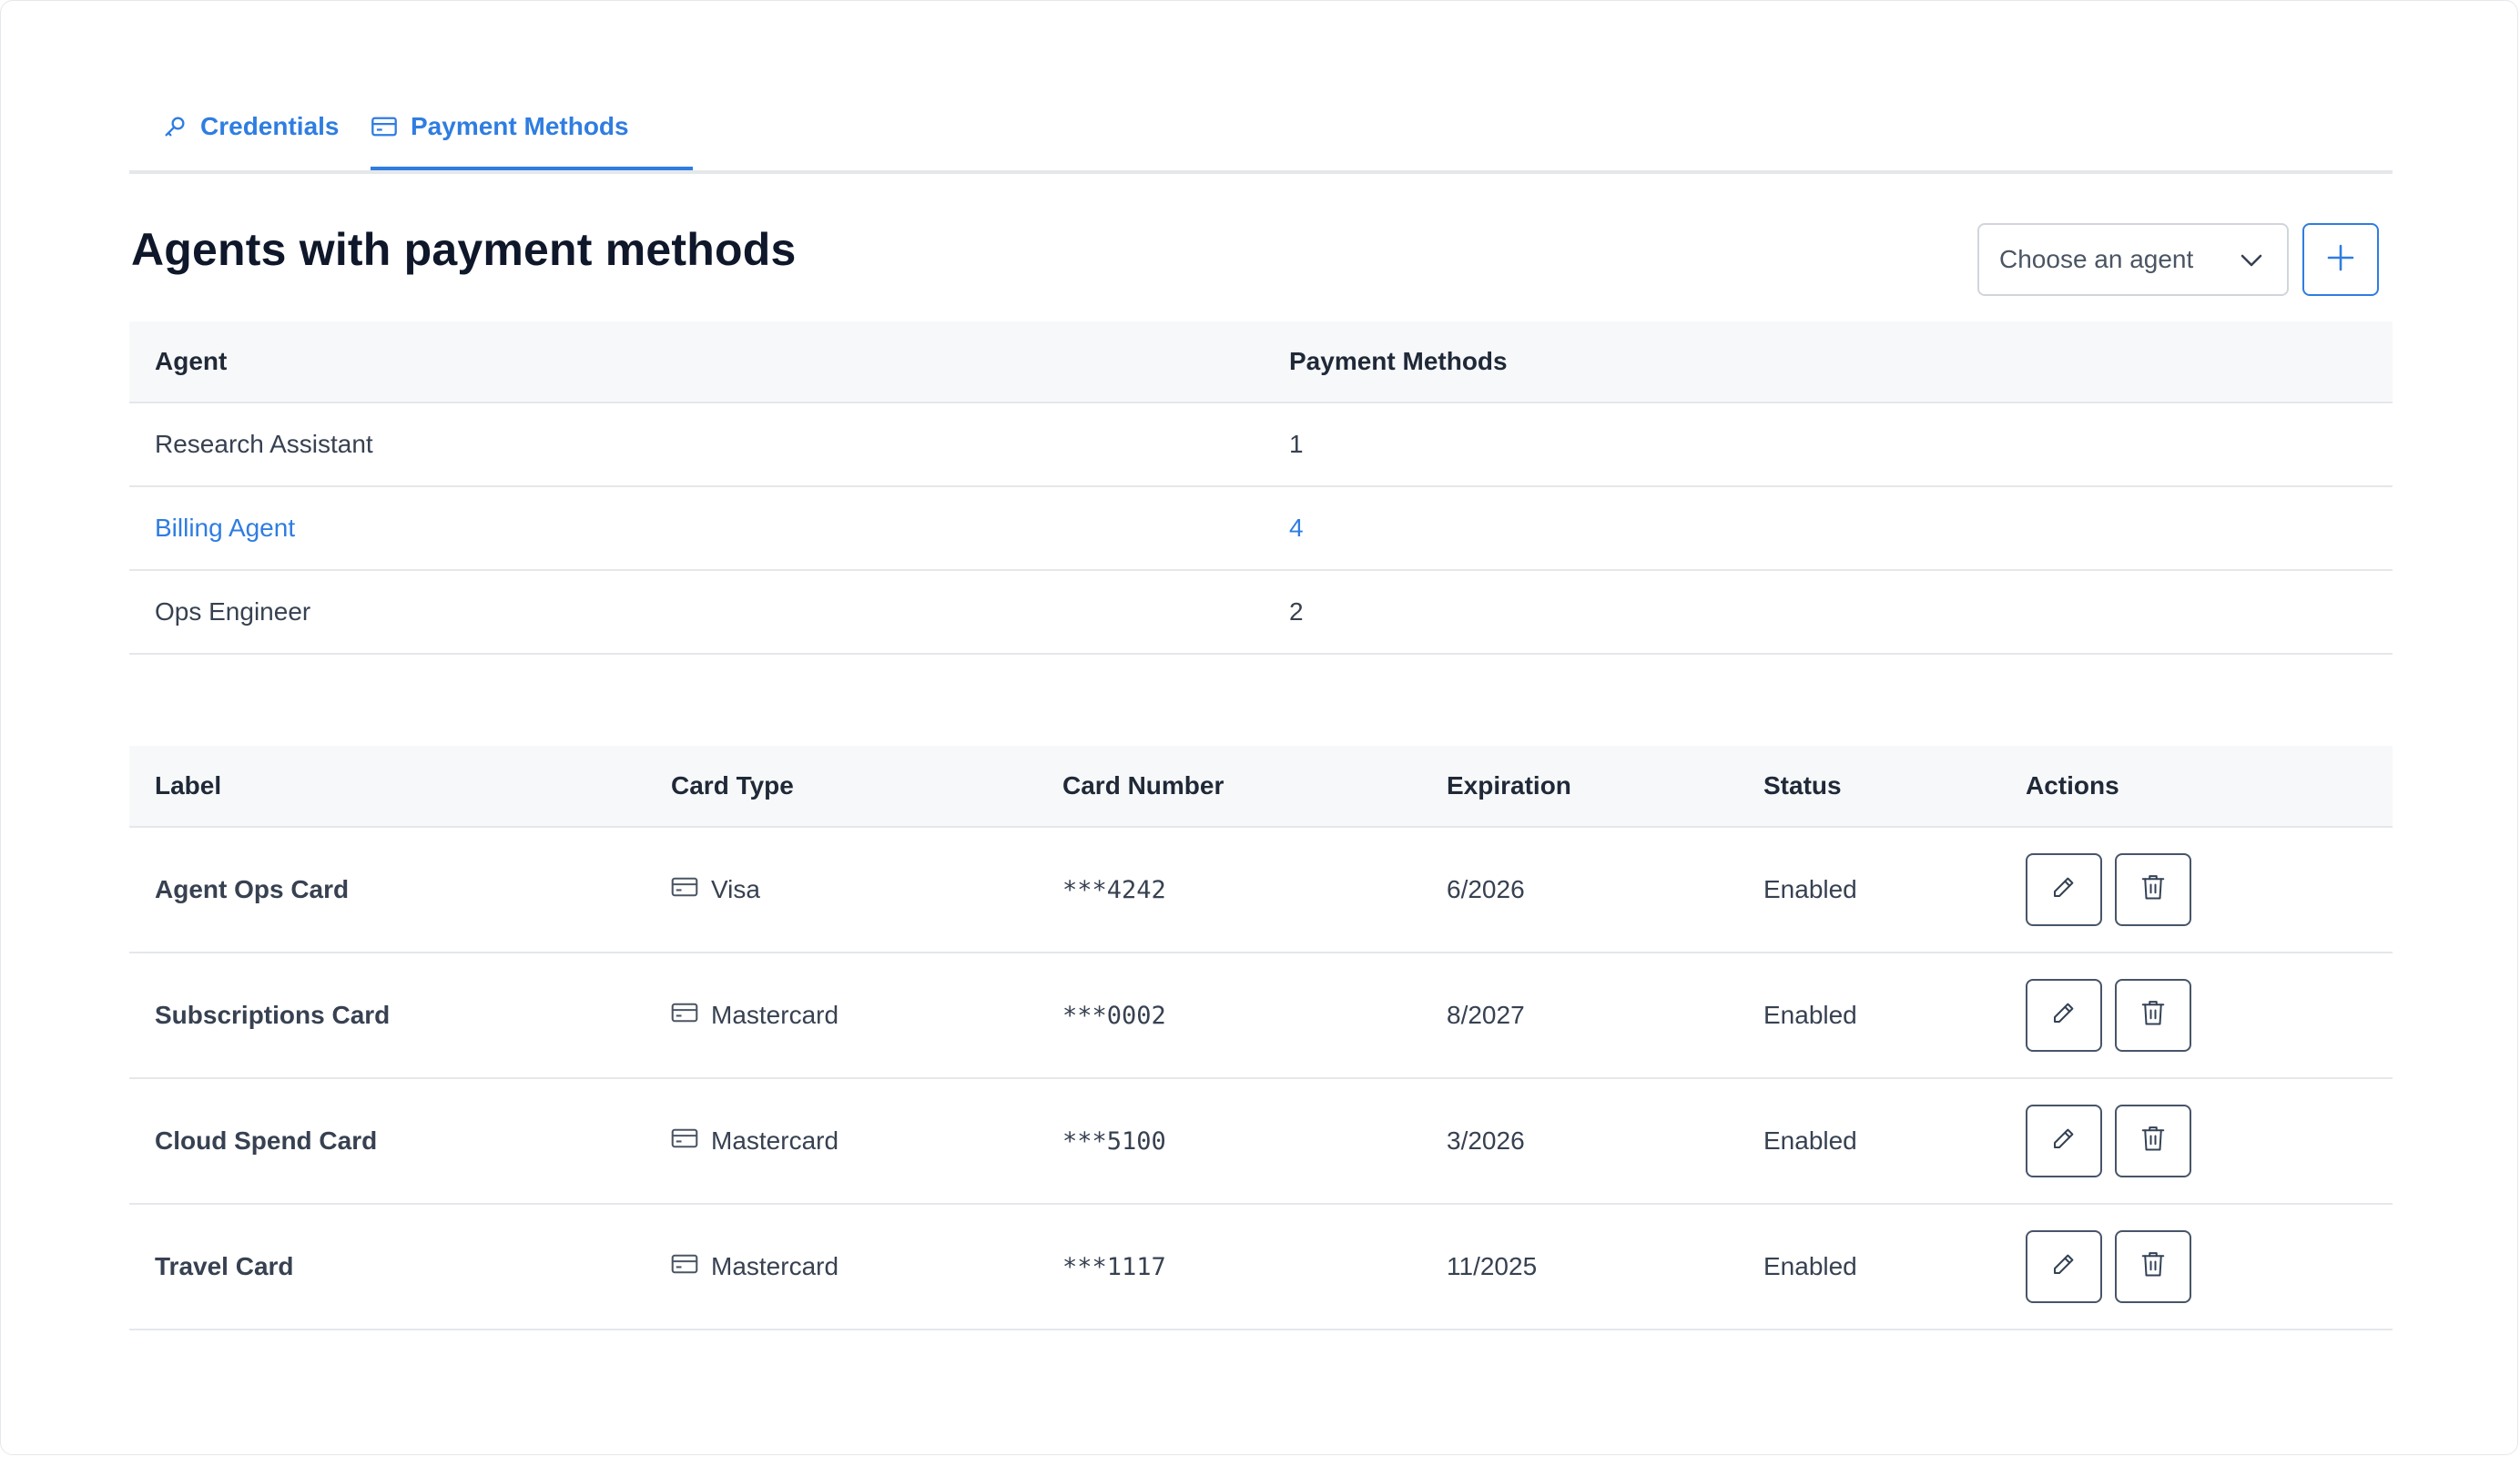 The height and width of the screenshot is (1457, 2520). What do you see at coordinates (696, 362) in the screenshot?
I see `column-header-agent: Agent` at bounding box center [696, 362].